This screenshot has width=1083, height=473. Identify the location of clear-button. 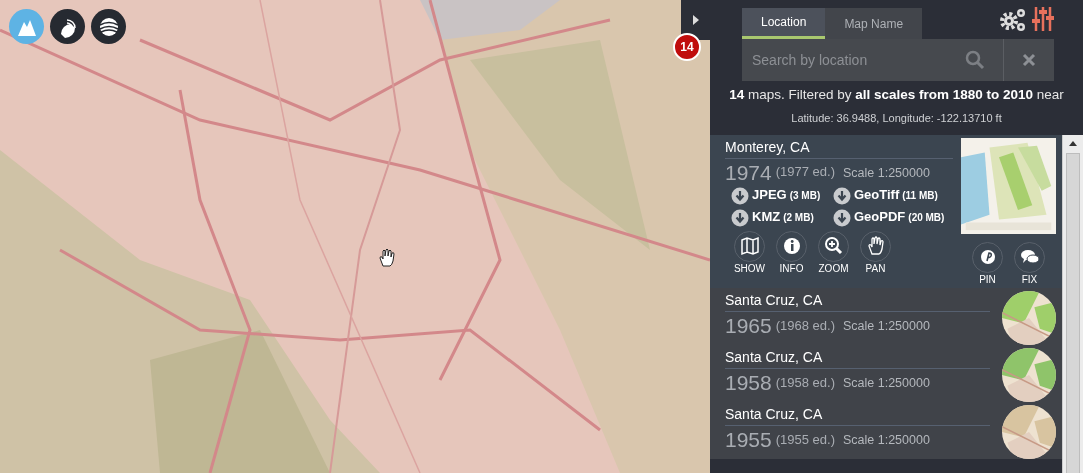
(1028, 60).